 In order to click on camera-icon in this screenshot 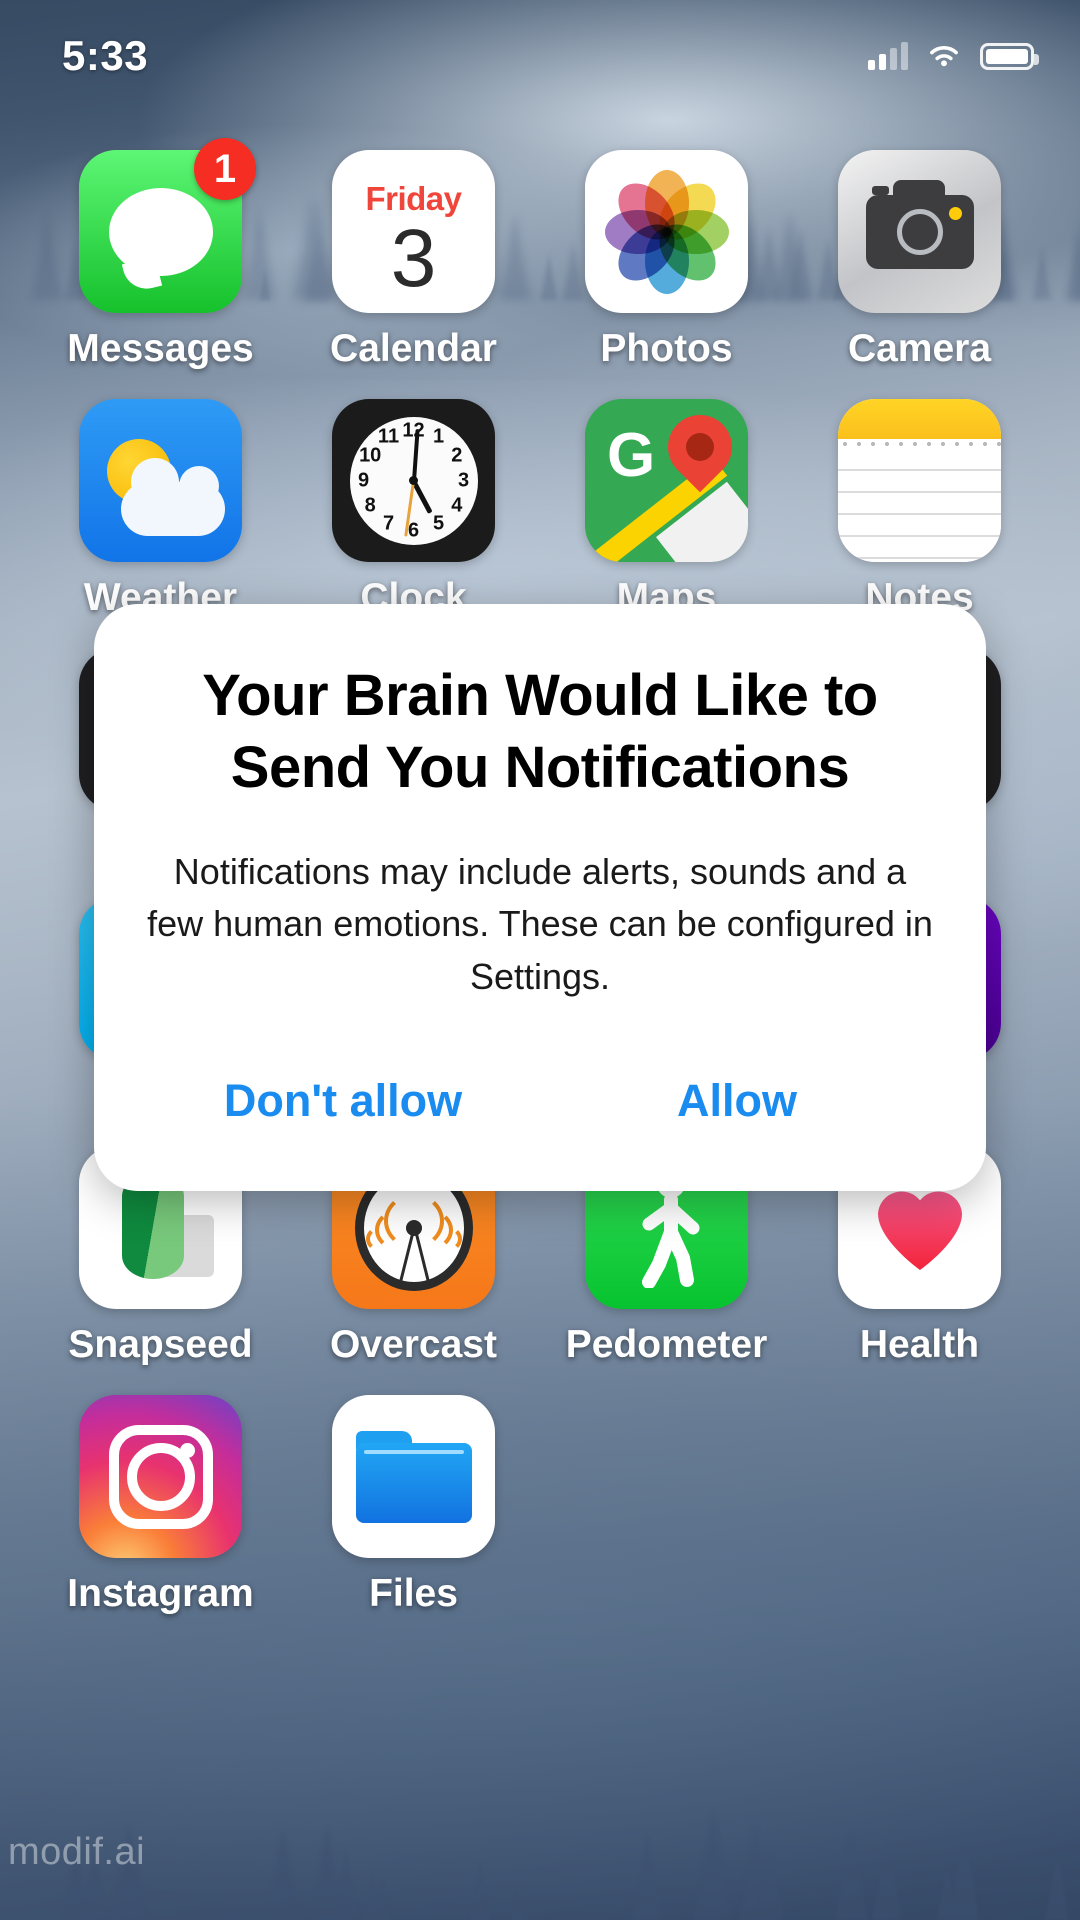, I will do `click(919, 231)`.